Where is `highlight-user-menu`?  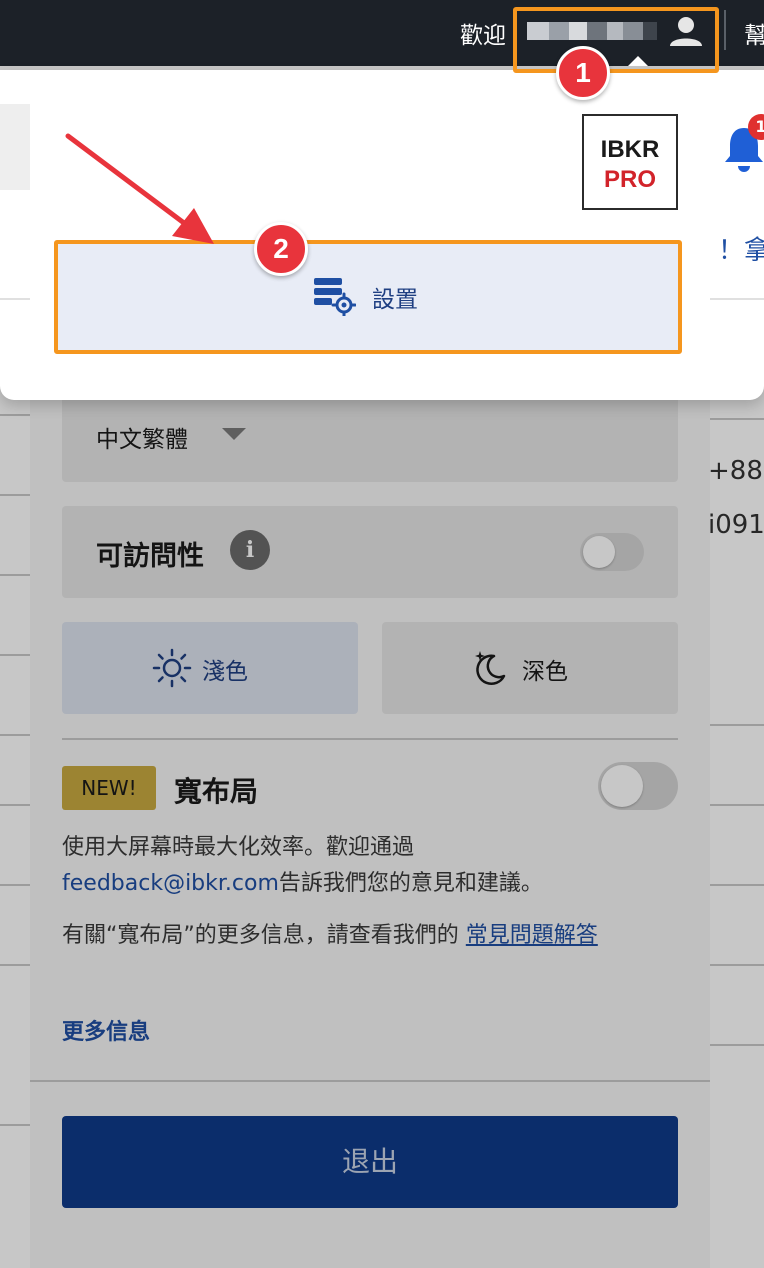 highlight-user-menu is located at coordinates (616, 40).